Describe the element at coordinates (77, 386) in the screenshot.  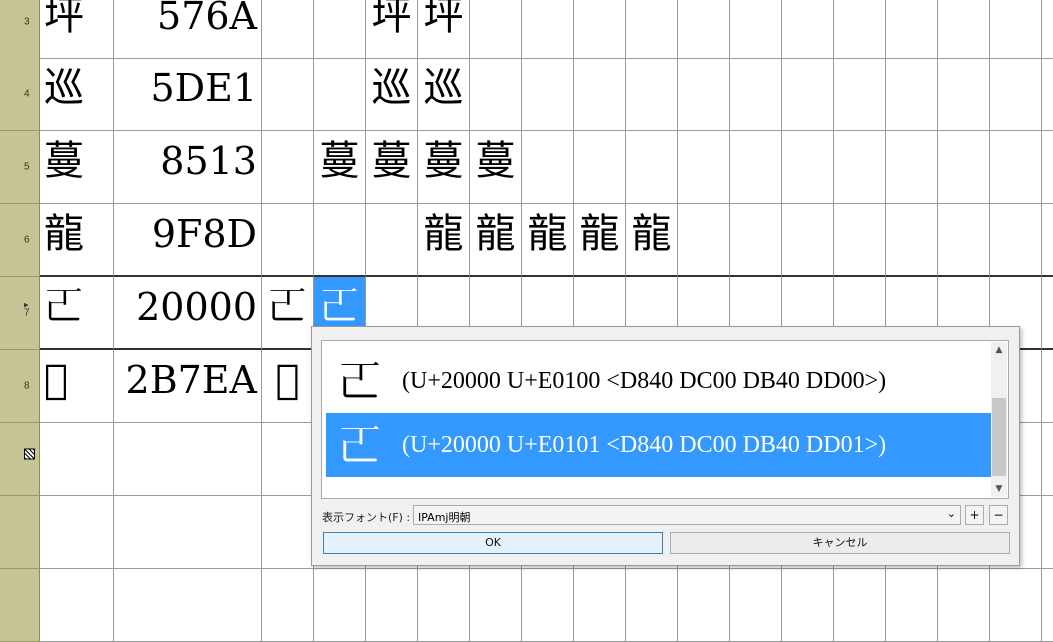
I see `char-cell: 𫟪` at that location.